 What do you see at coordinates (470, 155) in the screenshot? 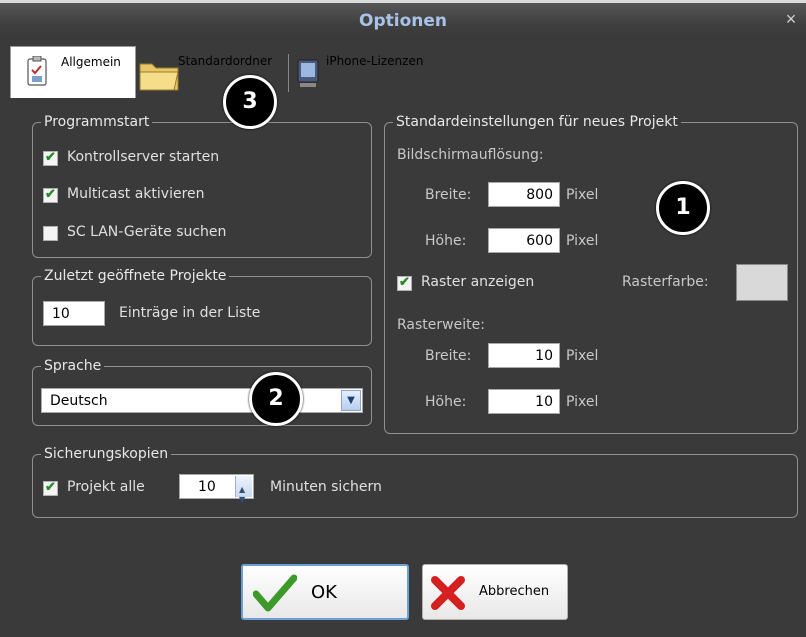
I see `resolution-label: Bildschirmauflösung:` at bounding box center [470, 155].